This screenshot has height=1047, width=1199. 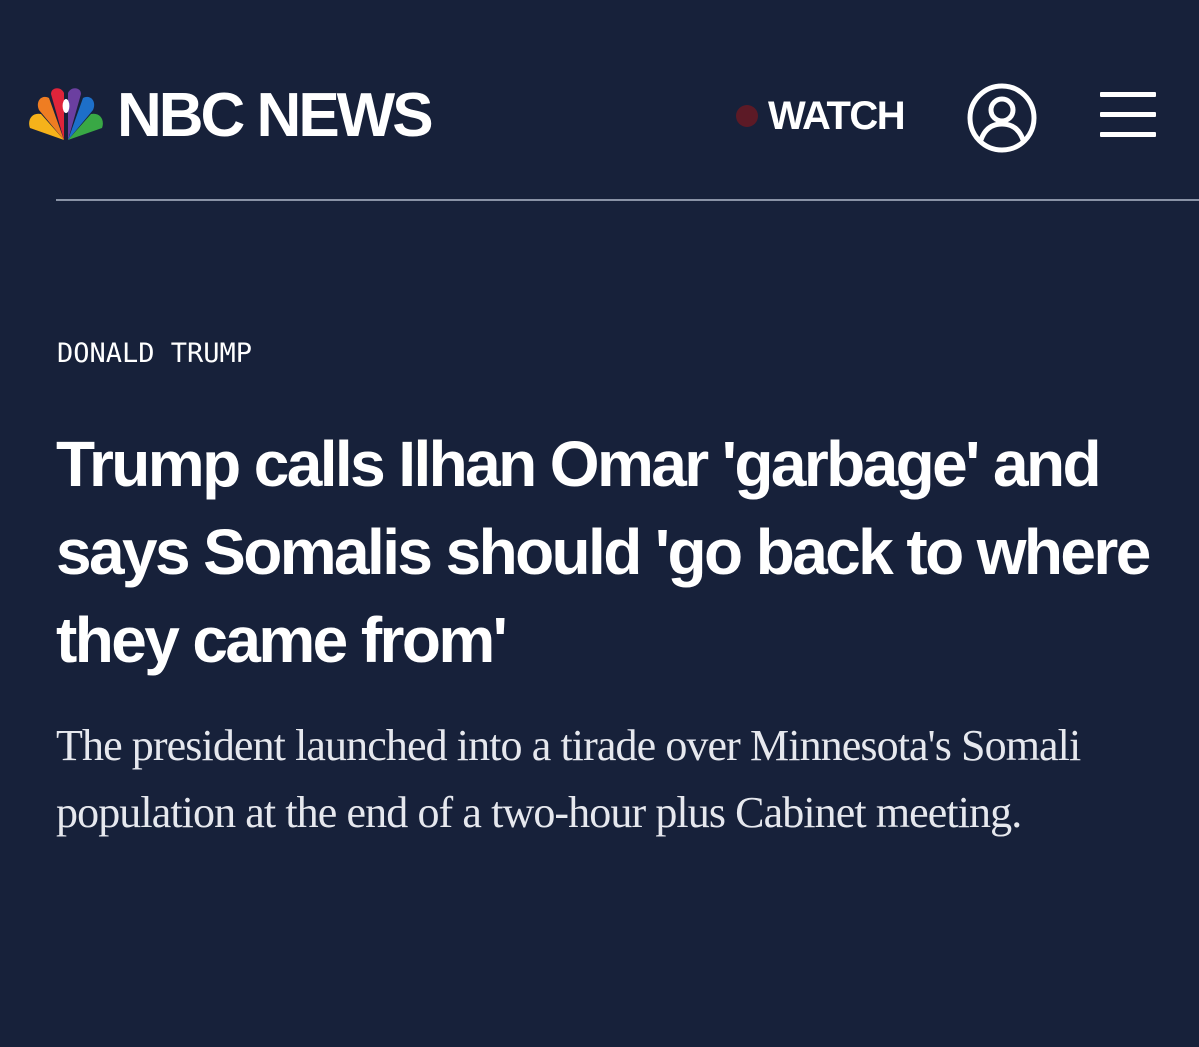 I want to click on user-account-icon, so click(x=1002, y=118).